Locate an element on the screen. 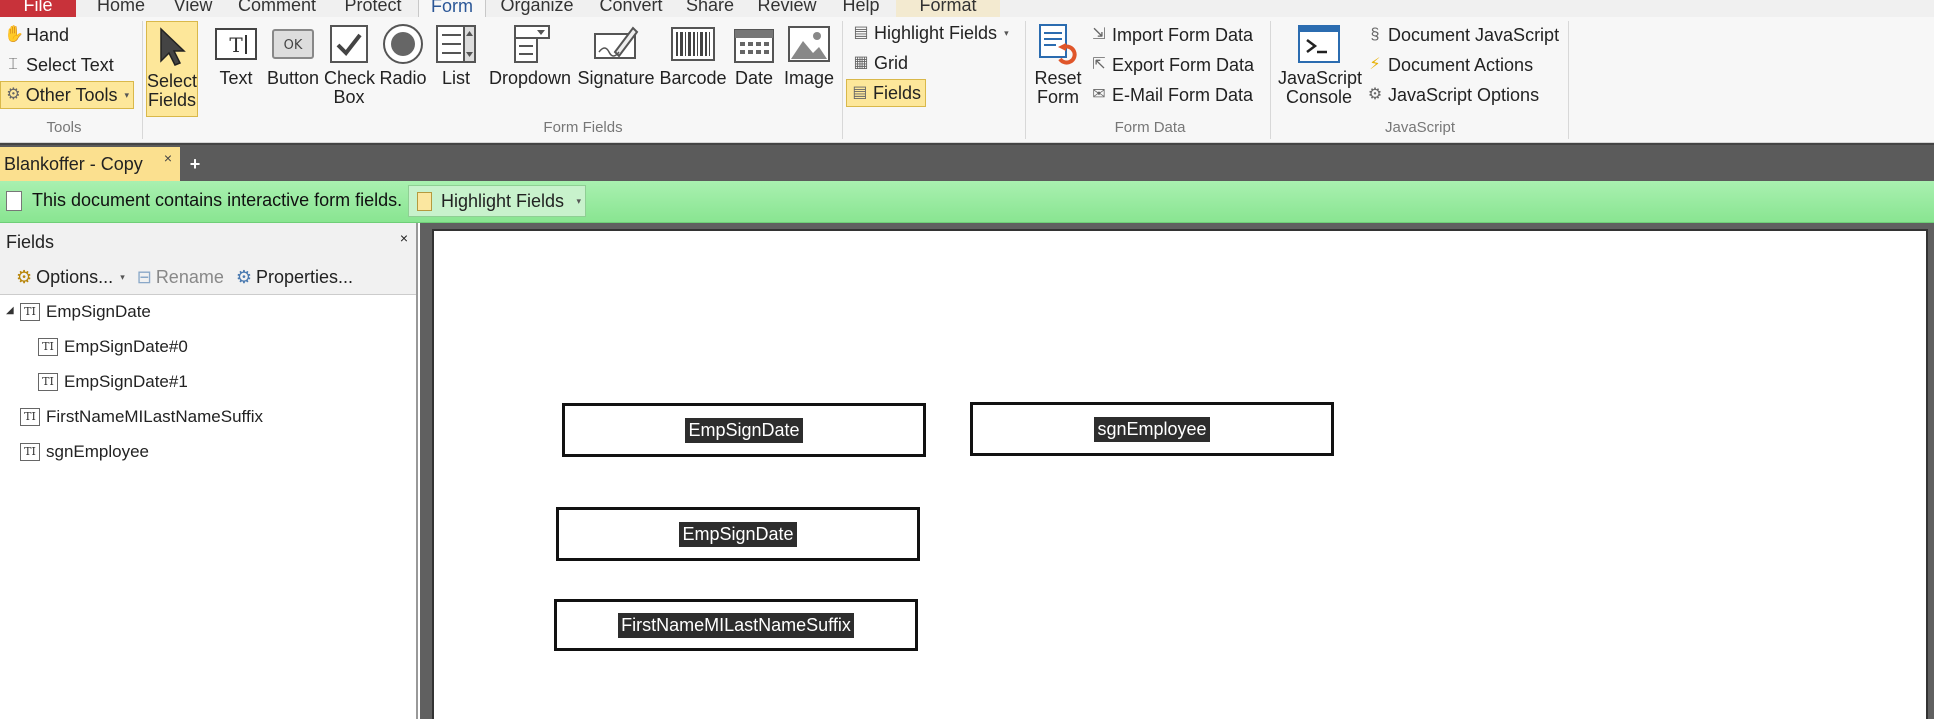 The image size is (1934, 719). dropdown-button: Dropdown is located at coordinates (530, 54).